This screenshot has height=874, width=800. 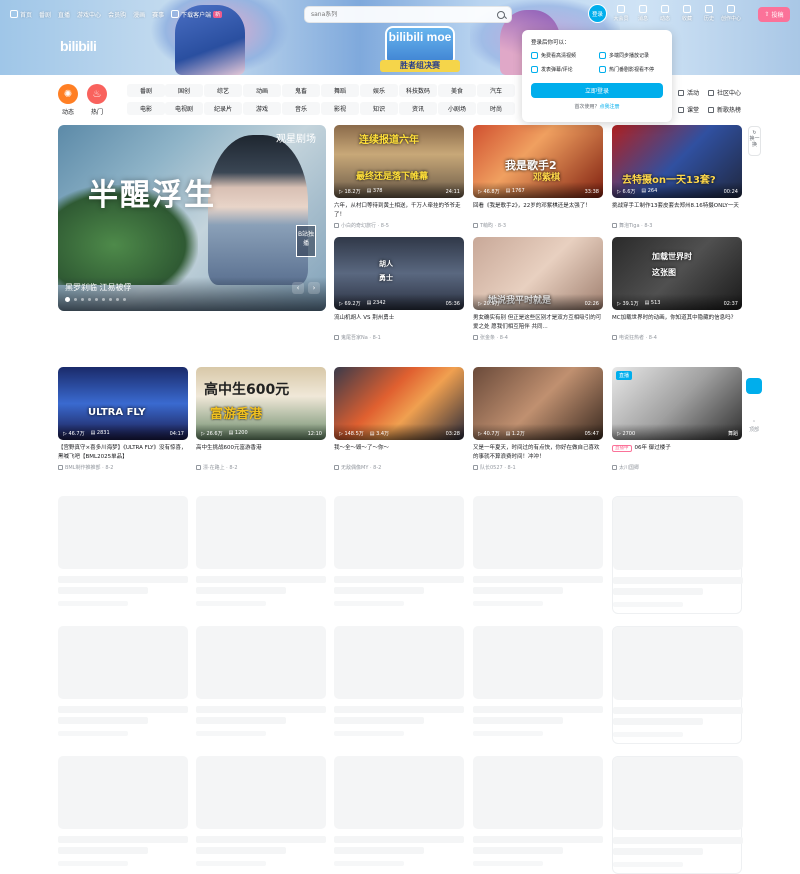 What do you see at coordinates (496, 108) in the screenshot?
I see `channel-tag: 时尚` at bounding box center [496, 108].